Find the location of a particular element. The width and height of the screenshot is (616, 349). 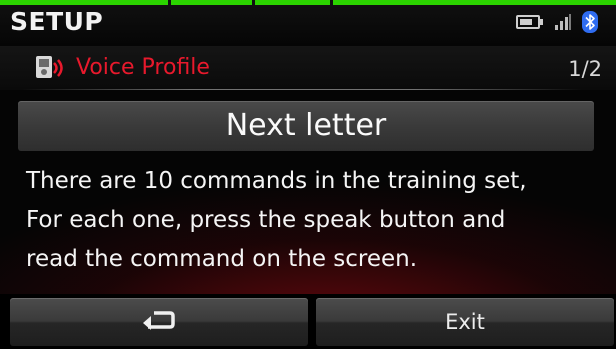

page-indicator: 1/2 is located at coordinates (585, 69).